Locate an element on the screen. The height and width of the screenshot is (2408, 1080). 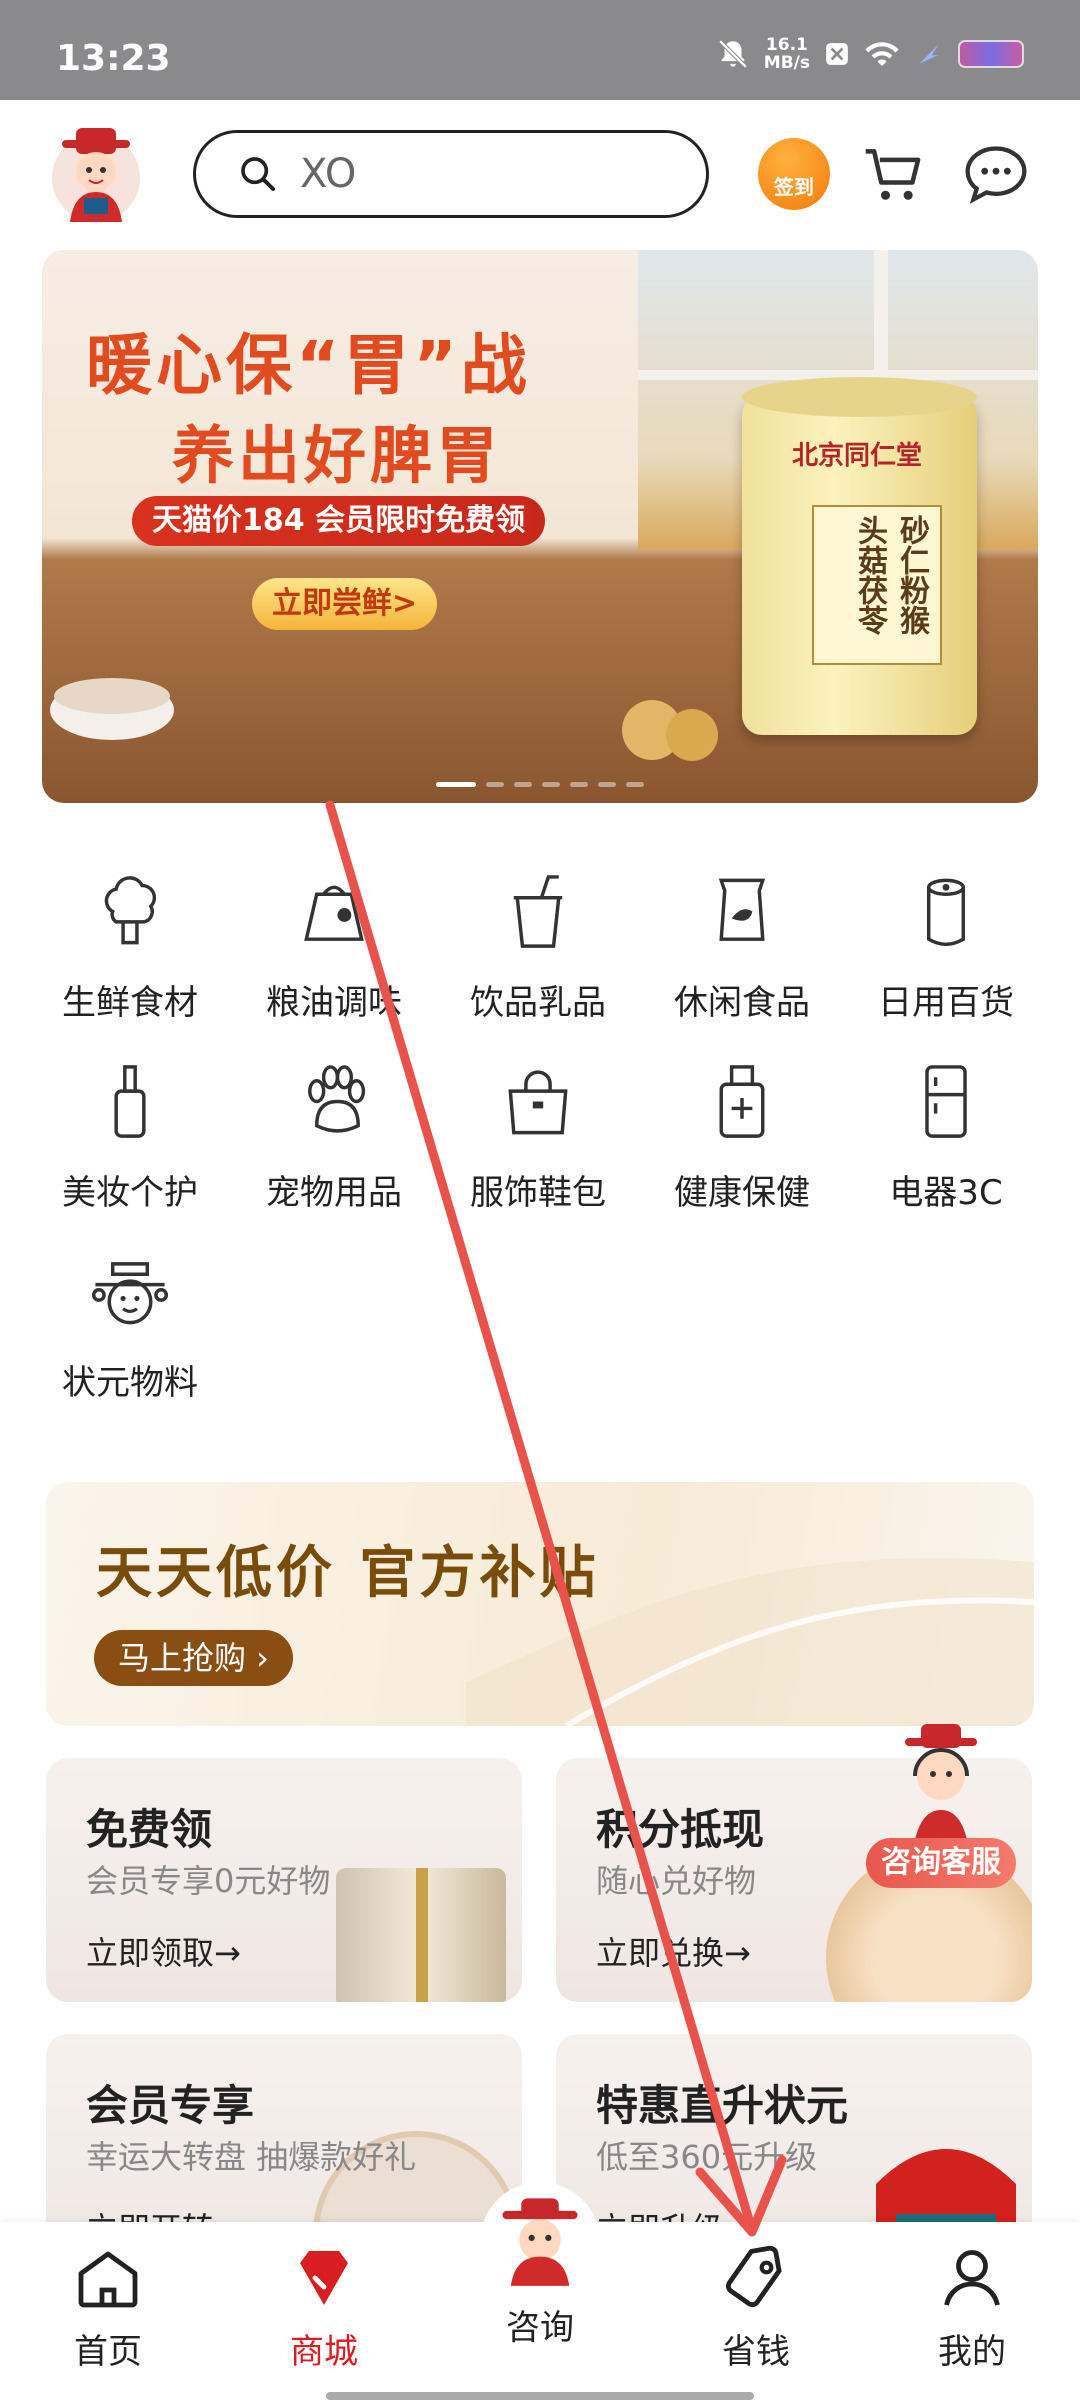
search-icon is located at coordinates (258, 174).